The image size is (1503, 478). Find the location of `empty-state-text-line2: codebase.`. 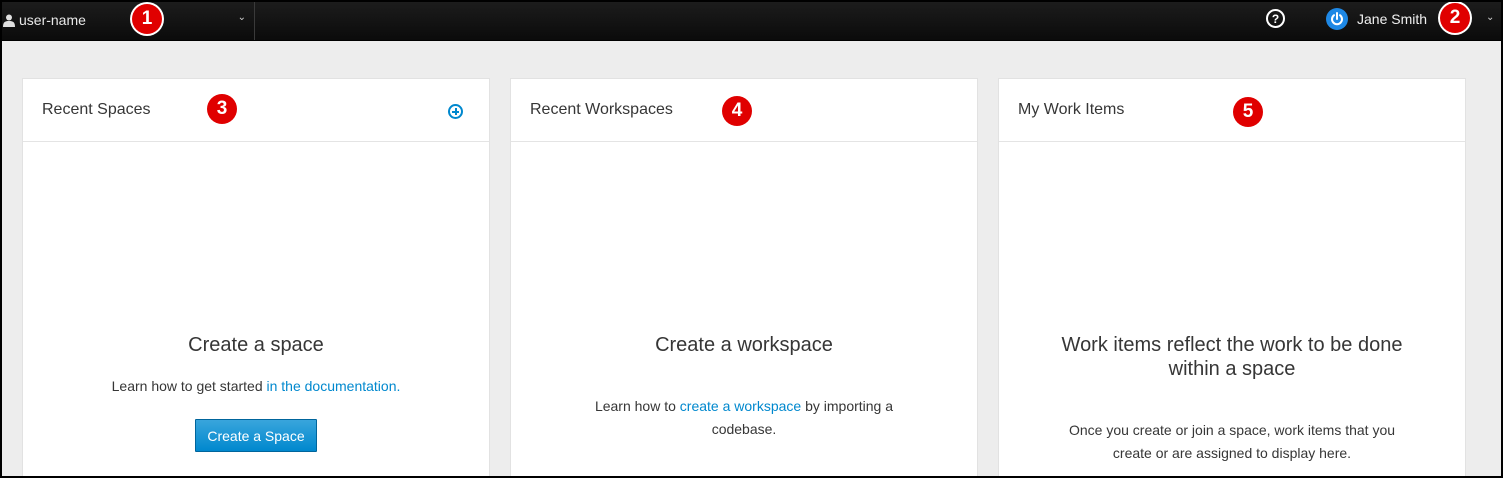

empty-state-text-line2: codebase. is located at coordinates (744, 429).